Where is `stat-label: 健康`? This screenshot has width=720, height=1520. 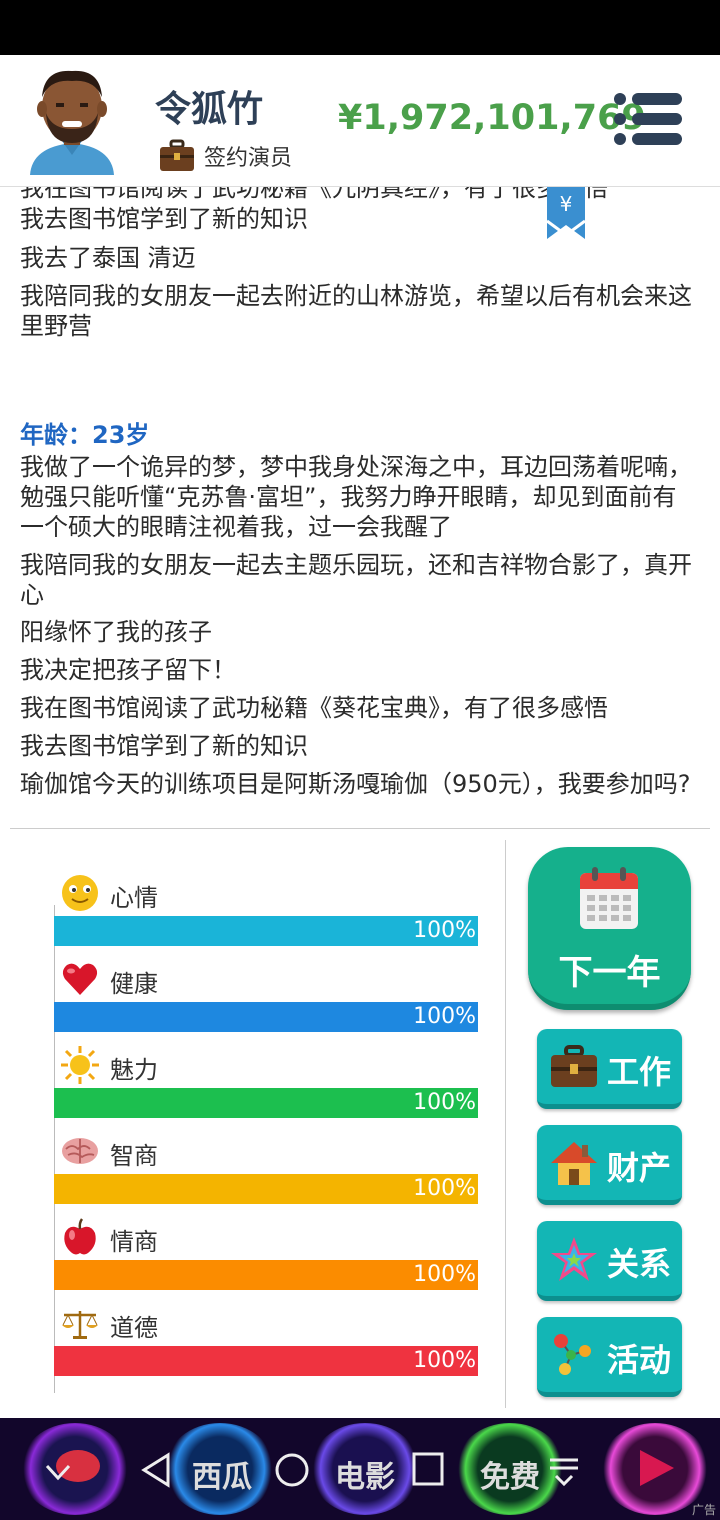 stat-label: 健康 is located at coordinates (134, 984).